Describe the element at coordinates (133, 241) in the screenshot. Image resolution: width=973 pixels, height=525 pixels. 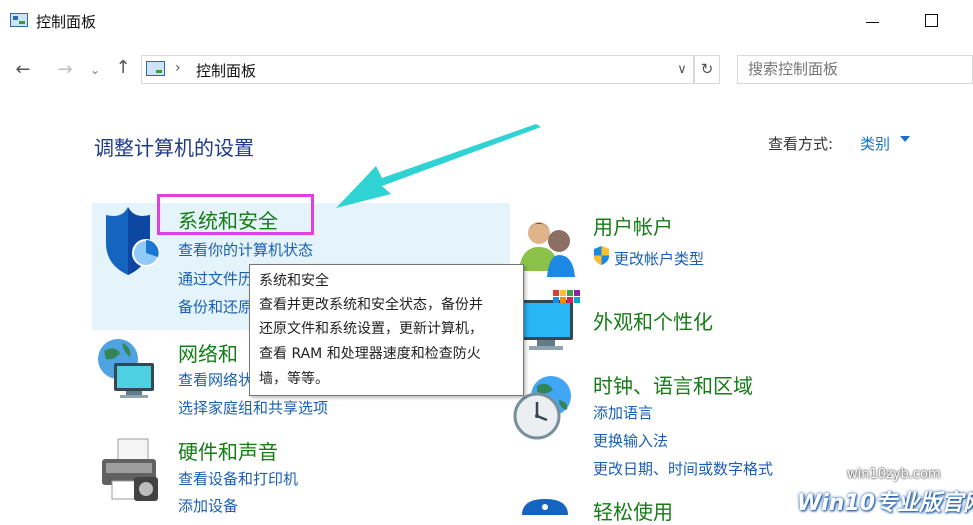
I see `shield-icon` at that location.